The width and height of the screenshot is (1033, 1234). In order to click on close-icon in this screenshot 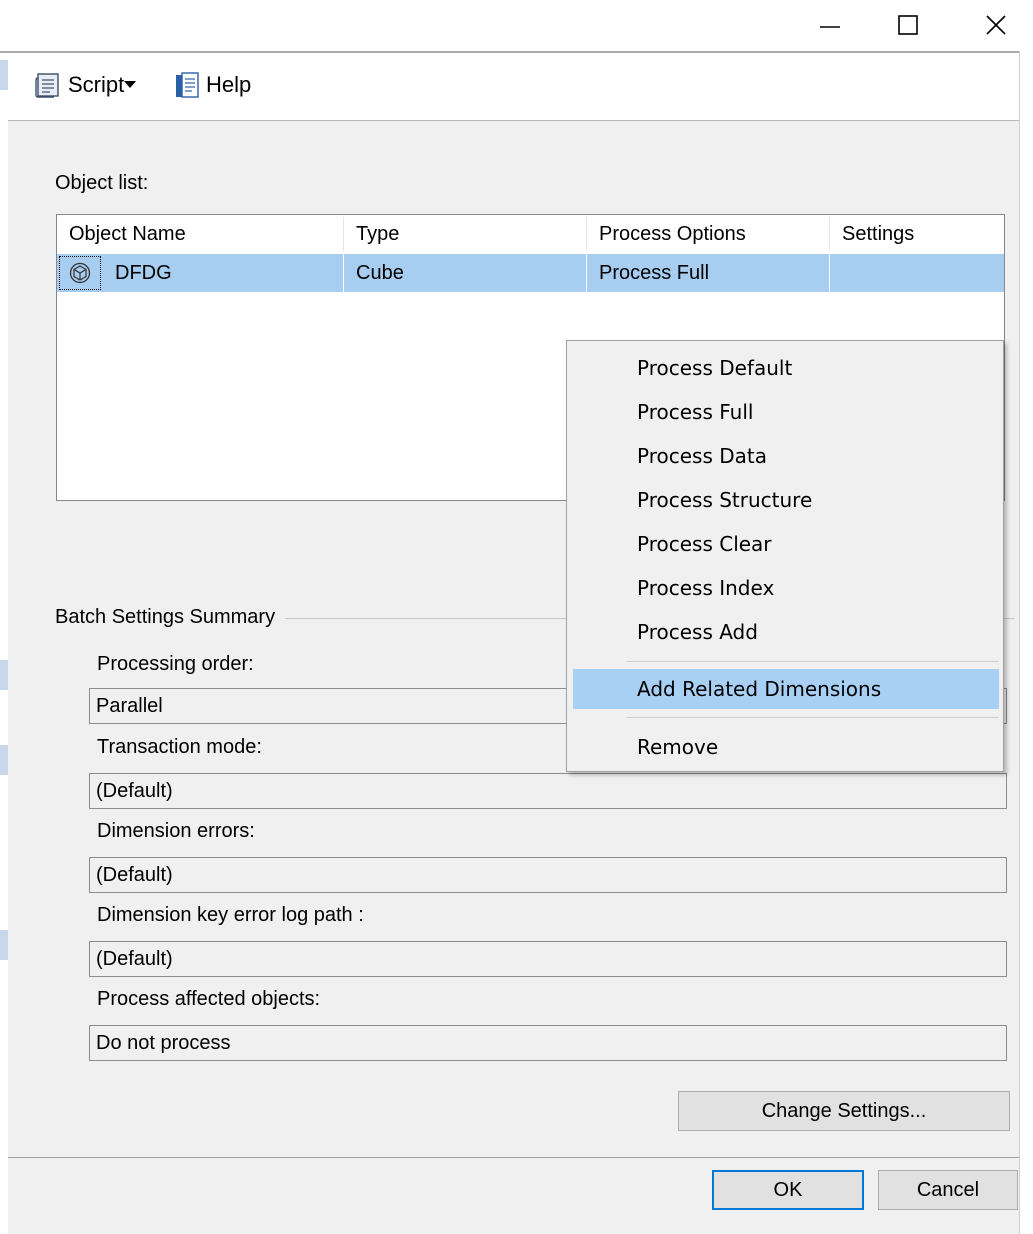, I will do `click(996, 25)`.